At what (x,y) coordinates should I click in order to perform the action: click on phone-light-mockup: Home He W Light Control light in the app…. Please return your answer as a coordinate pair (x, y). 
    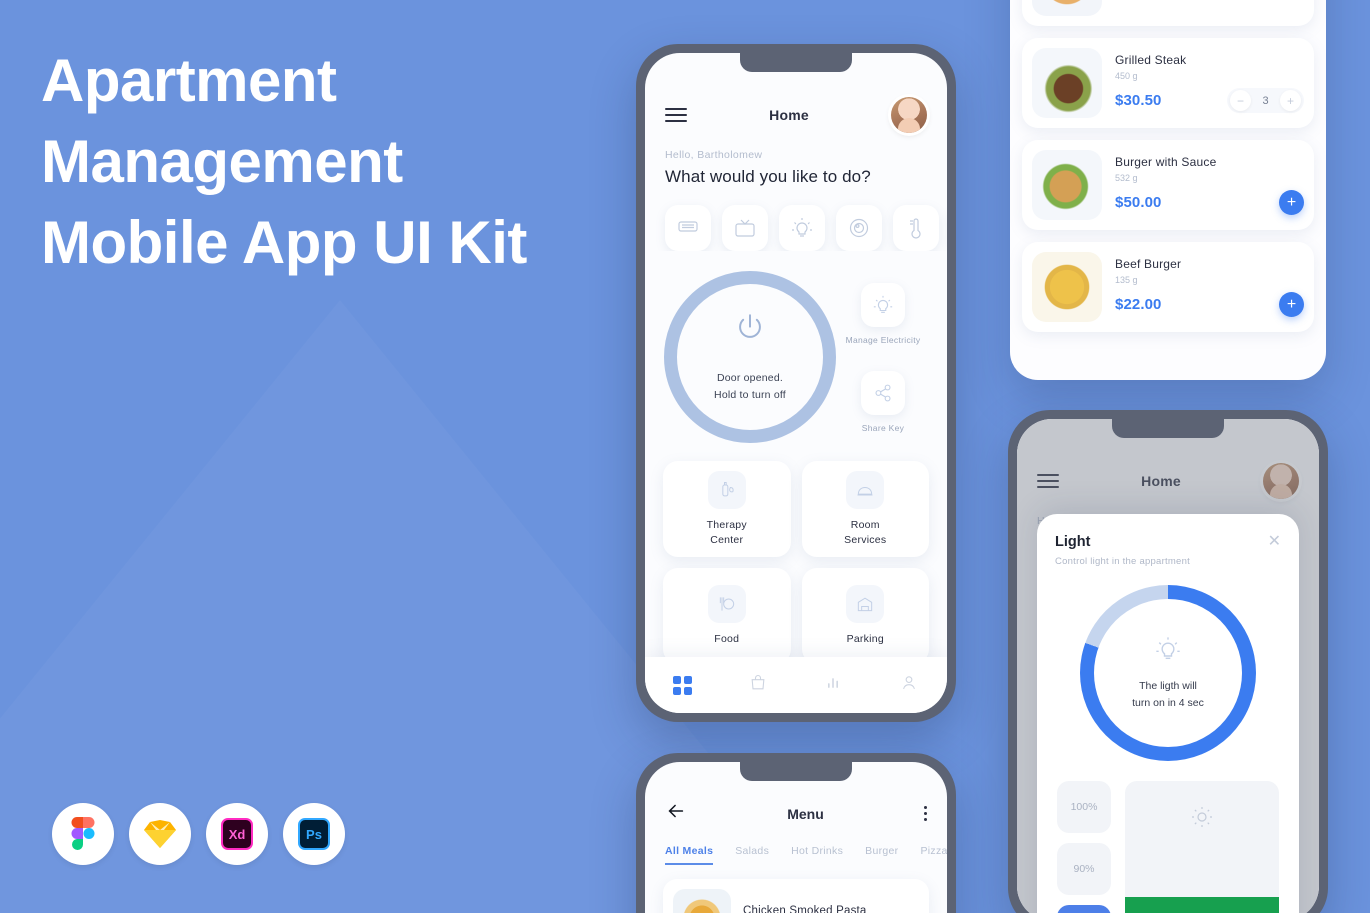
    Looking at the image, I should click on (1168, 661).